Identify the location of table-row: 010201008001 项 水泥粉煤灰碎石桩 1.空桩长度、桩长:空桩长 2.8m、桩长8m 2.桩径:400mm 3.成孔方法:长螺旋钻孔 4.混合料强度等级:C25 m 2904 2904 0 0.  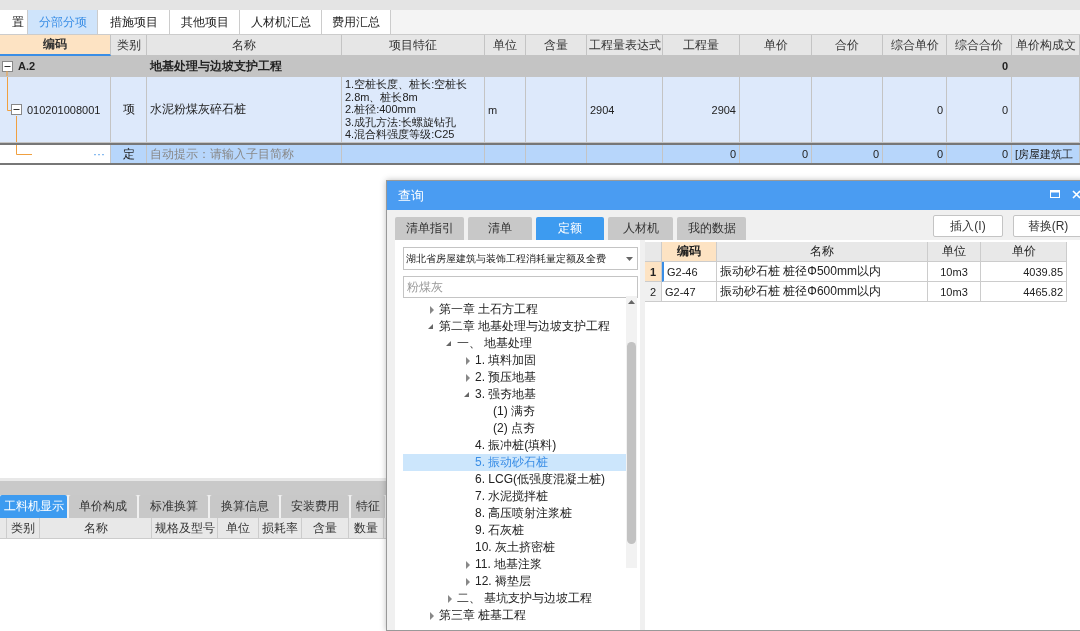
(540, 110).